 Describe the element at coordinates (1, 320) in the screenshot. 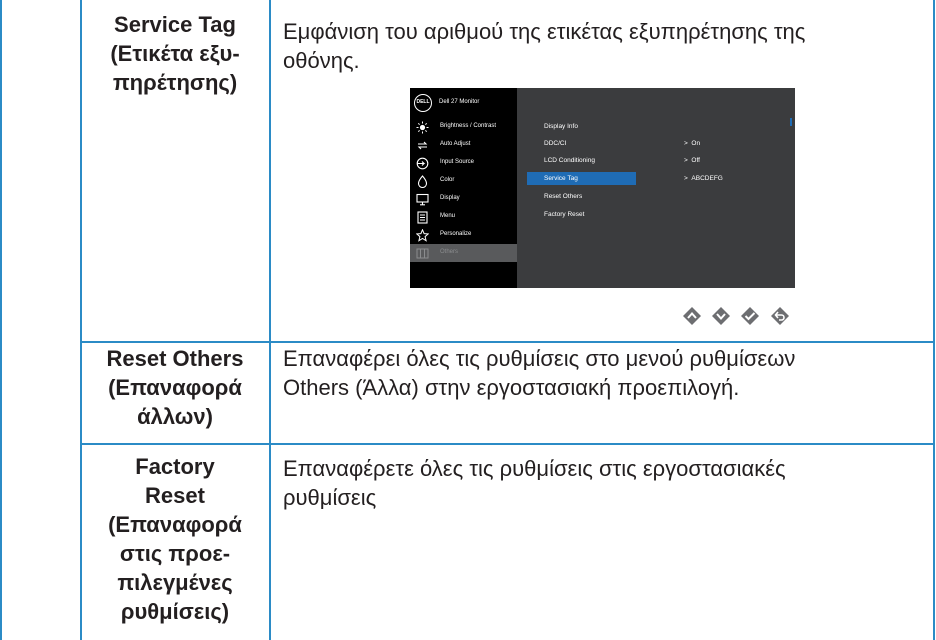

I see `table-border-left` at that location.